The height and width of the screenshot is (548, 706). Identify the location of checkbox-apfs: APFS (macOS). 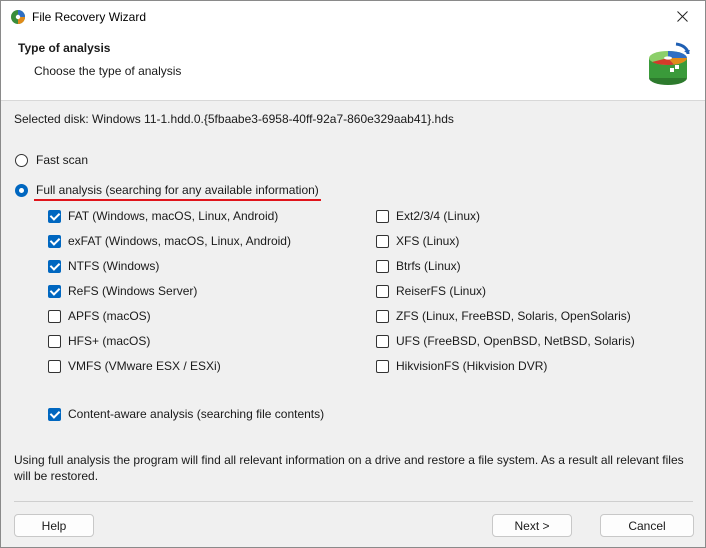
(99, 316).